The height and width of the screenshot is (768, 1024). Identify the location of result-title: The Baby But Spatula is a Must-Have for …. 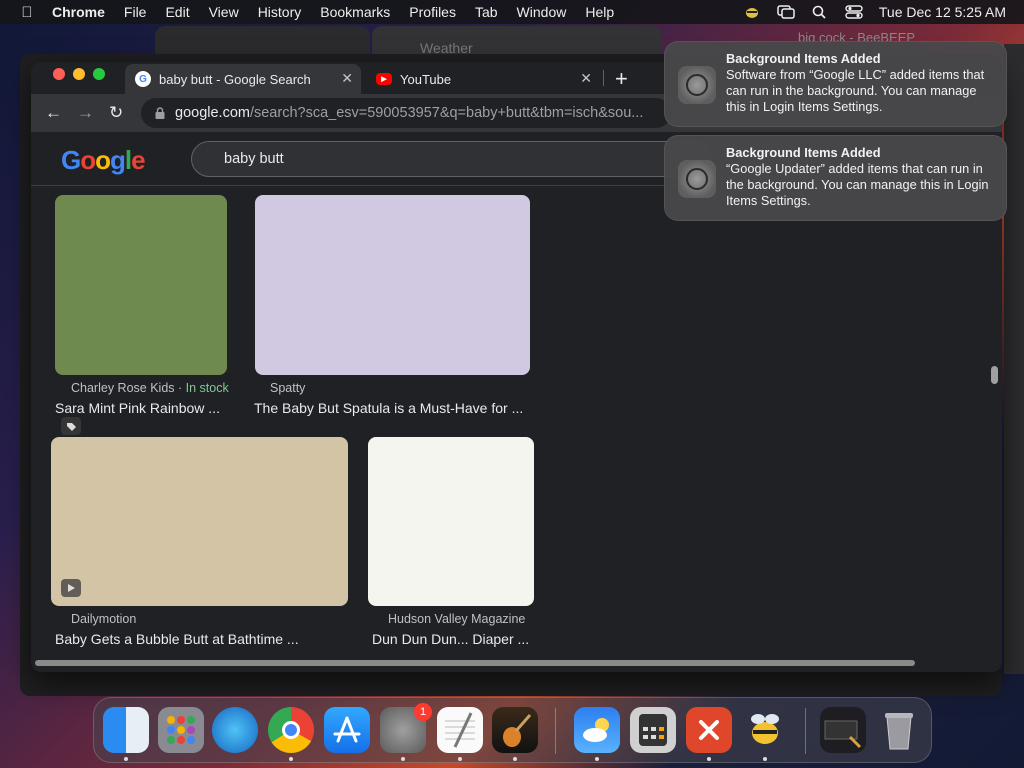
(388, 408).